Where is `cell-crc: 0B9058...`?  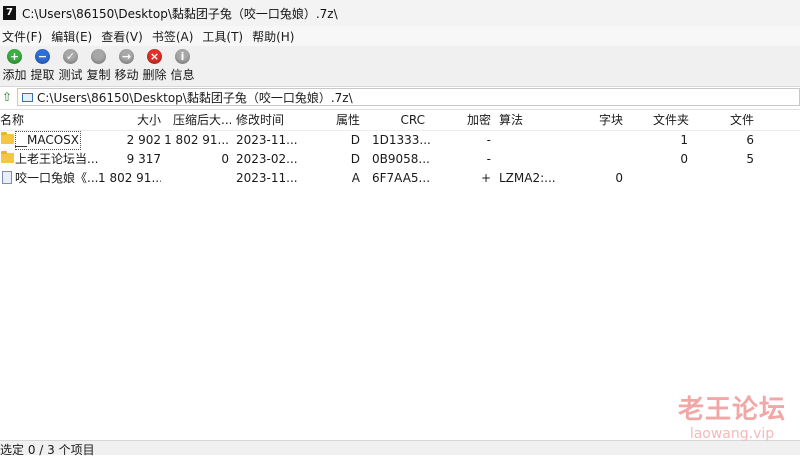 cell-crc: 0B9058... is located at coordinates (401, 159).